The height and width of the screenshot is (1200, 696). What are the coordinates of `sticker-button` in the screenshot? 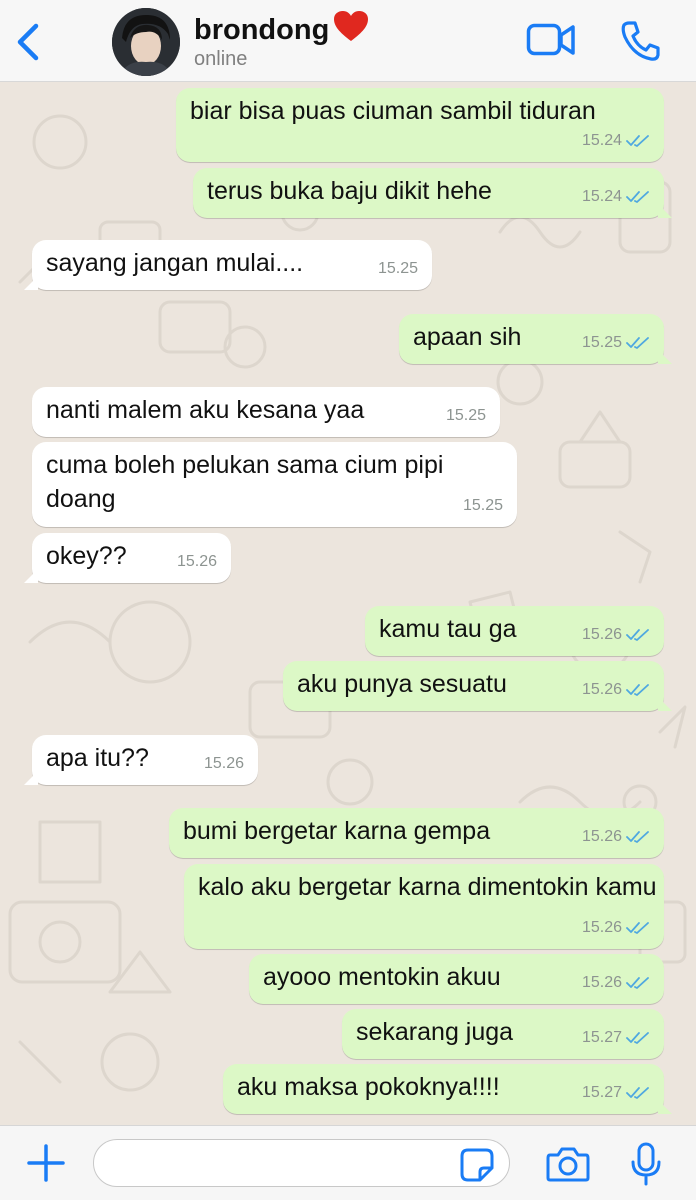 It's located at (477, 1165).